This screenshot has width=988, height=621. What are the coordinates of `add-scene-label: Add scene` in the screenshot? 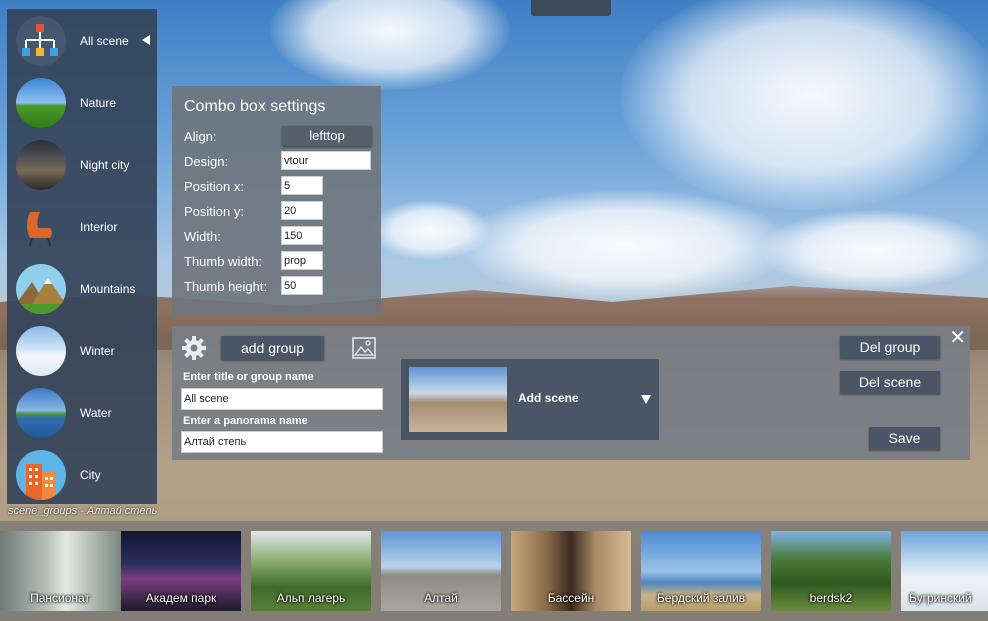 It's located at (548, 398).